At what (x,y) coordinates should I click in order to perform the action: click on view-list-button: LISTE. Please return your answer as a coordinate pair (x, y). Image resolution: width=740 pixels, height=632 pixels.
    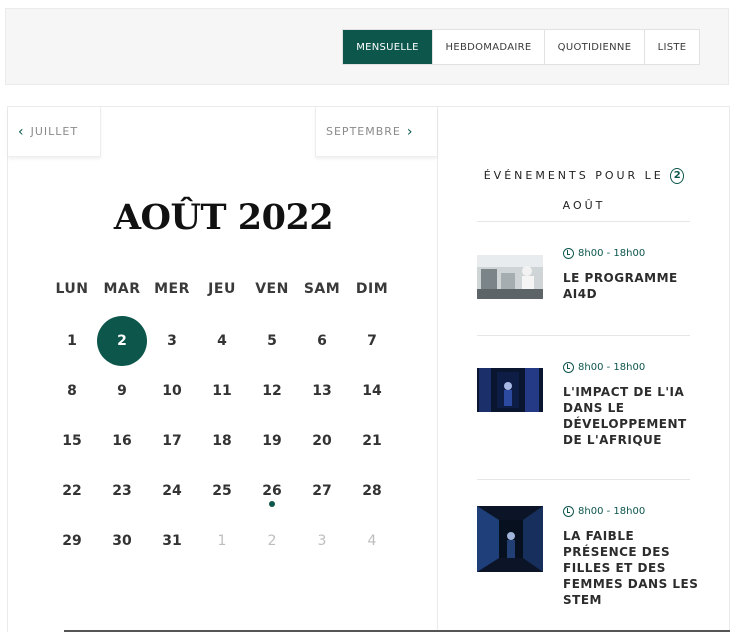
    Looking at the image, I should click on (672, 47).